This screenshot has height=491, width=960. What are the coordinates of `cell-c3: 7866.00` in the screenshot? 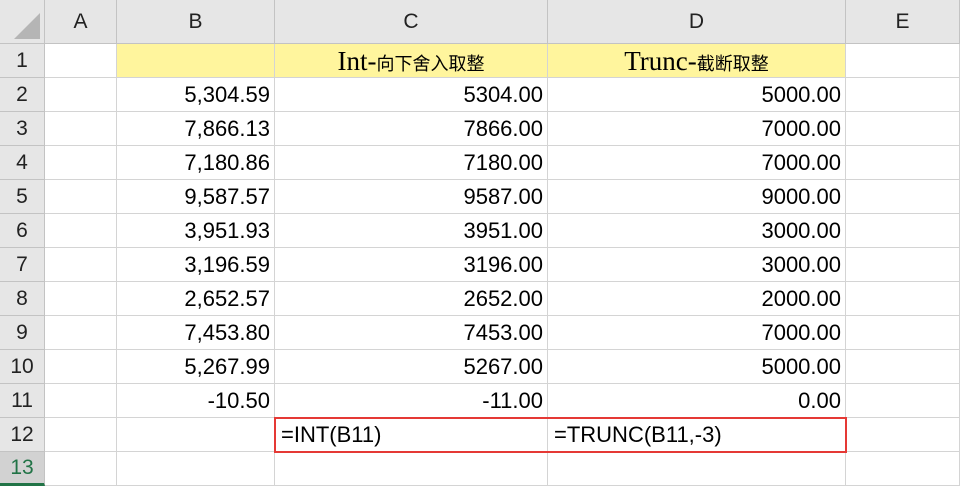 It's located at (411, 129).